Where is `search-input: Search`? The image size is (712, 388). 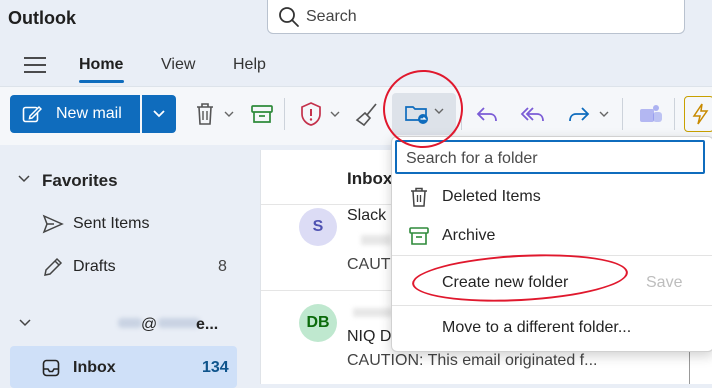 search-input: Search is located at coordinates (476, 17).